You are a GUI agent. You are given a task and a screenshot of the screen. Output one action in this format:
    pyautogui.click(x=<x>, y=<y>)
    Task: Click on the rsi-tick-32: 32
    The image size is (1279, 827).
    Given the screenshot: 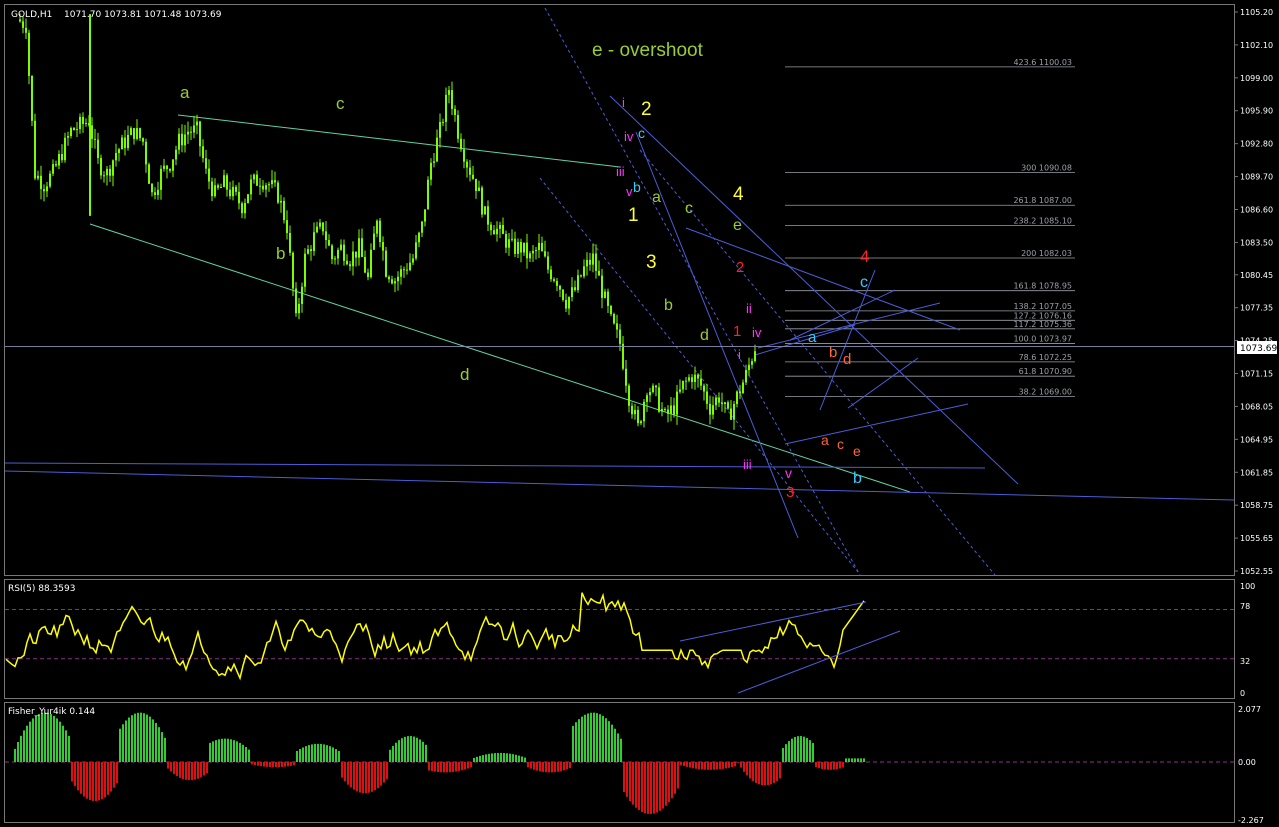 What is the action you would take?
    pyautogui.click(x=1245, y=661)
    